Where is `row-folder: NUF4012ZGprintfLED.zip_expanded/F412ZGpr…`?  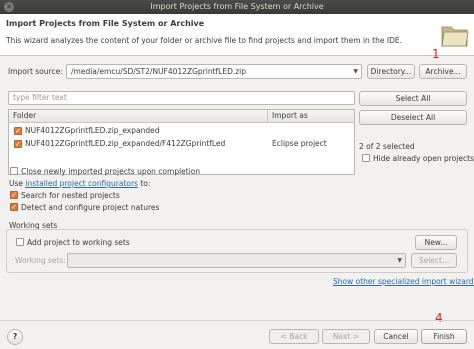
row-folder: NUF4012ZGprintfLED.zip_expanded/F412ZGpr… is located at coordinates (125, 143).